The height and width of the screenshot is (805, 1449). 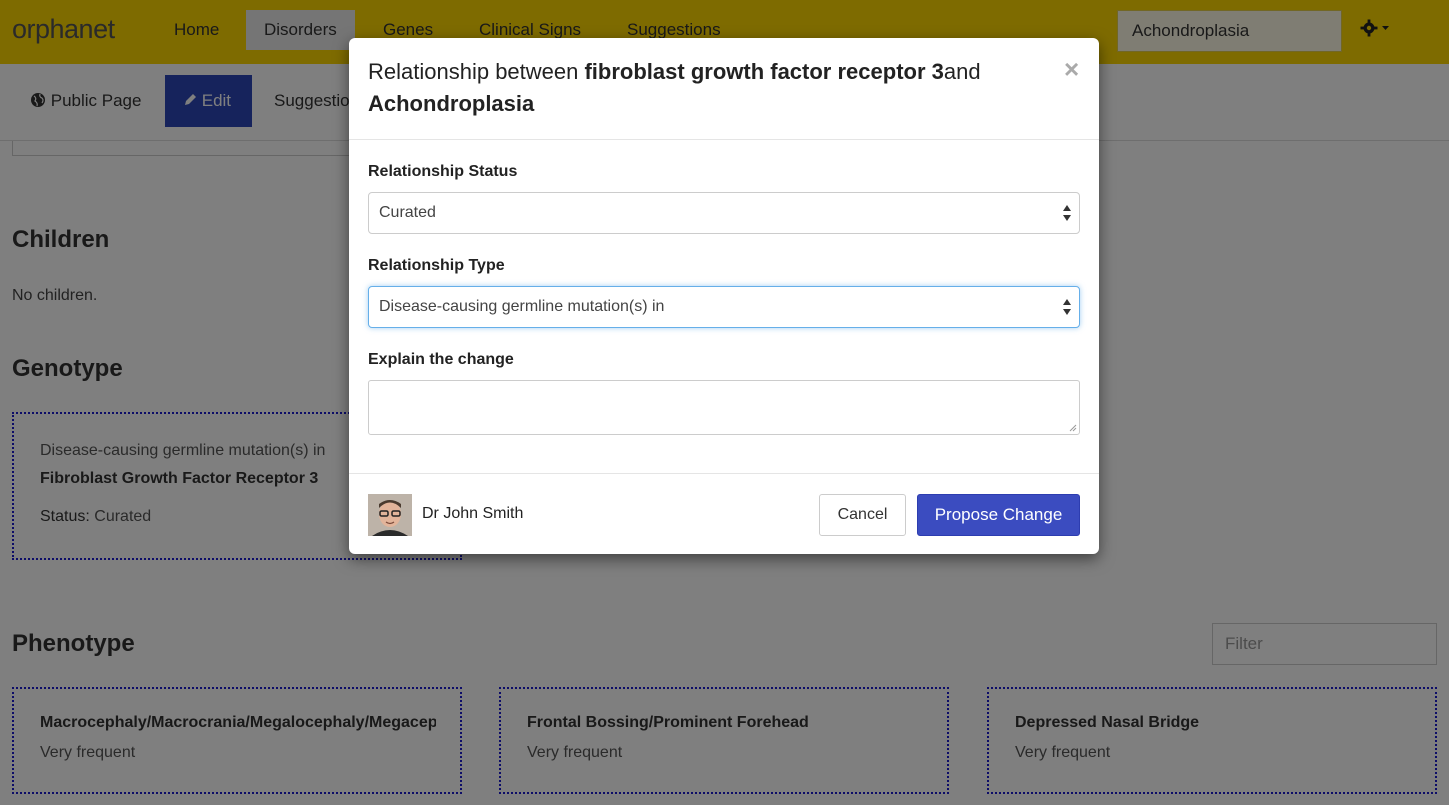 I want to click on close-icon: ×, so click(x=1071, y=69).